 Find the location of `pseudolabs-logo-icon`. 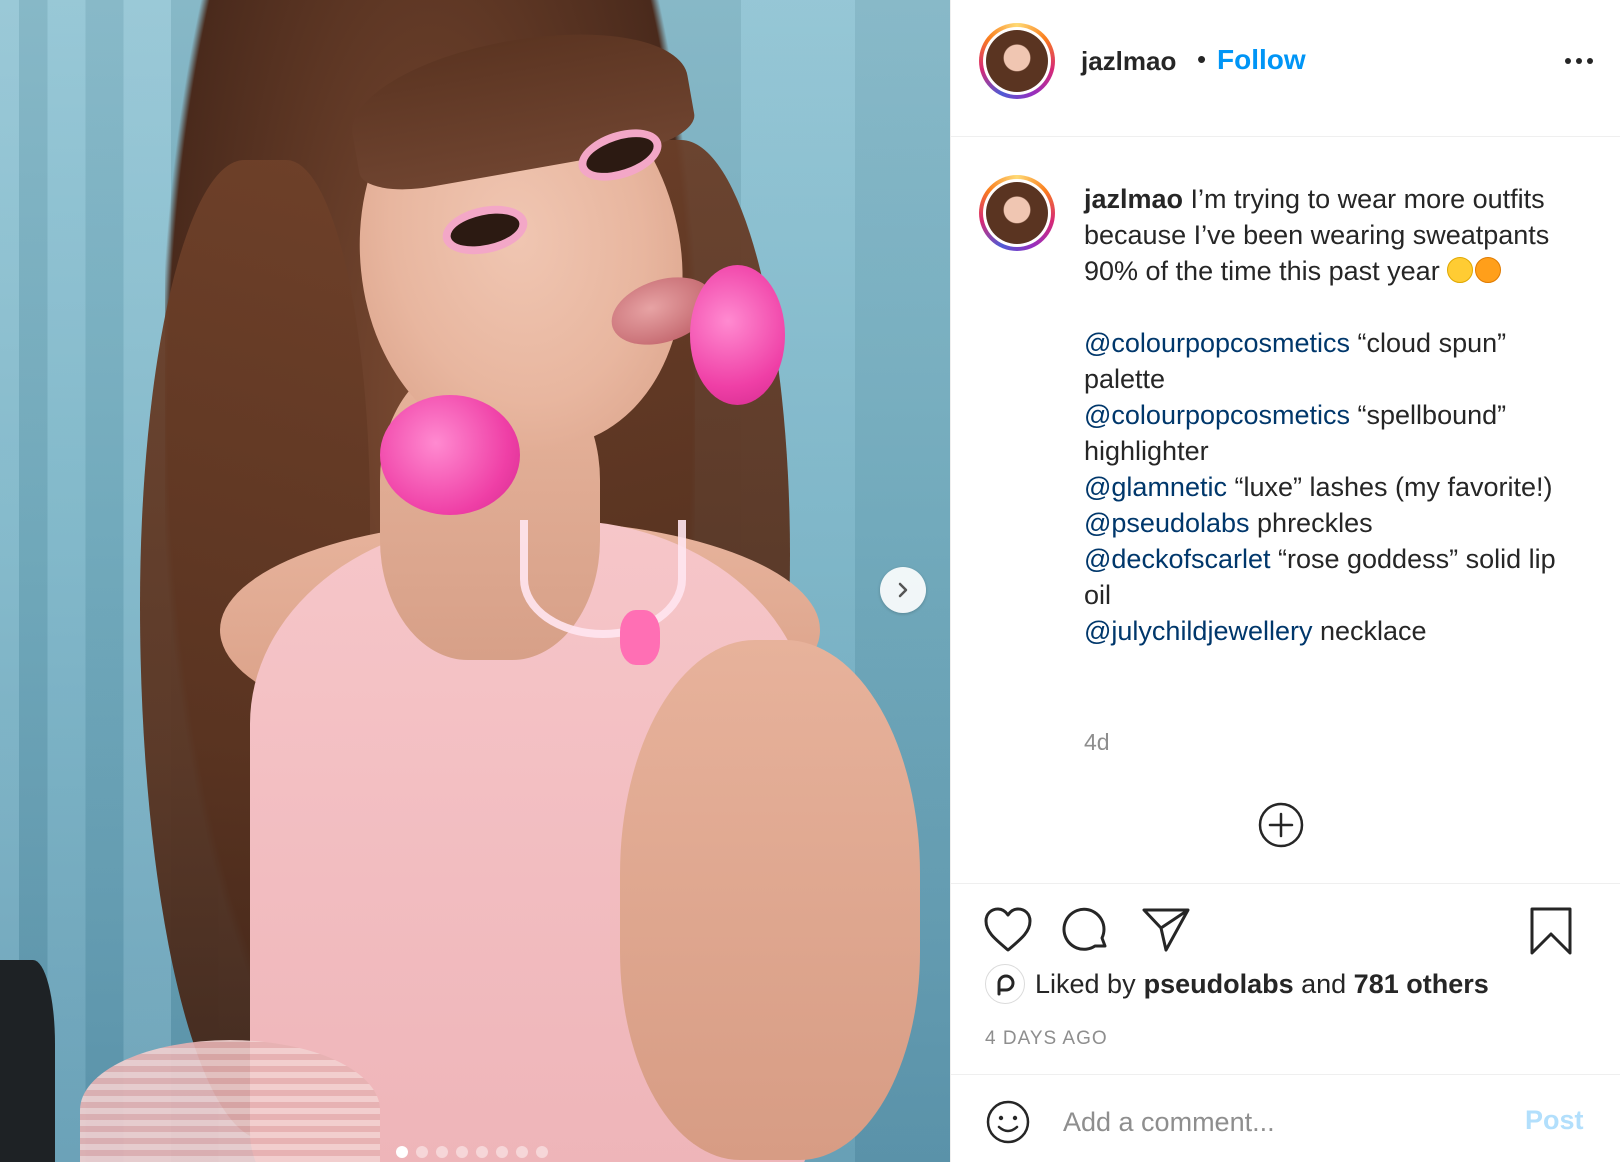

pseudolabs-logo-icon is located at coordinates (1006, 985).